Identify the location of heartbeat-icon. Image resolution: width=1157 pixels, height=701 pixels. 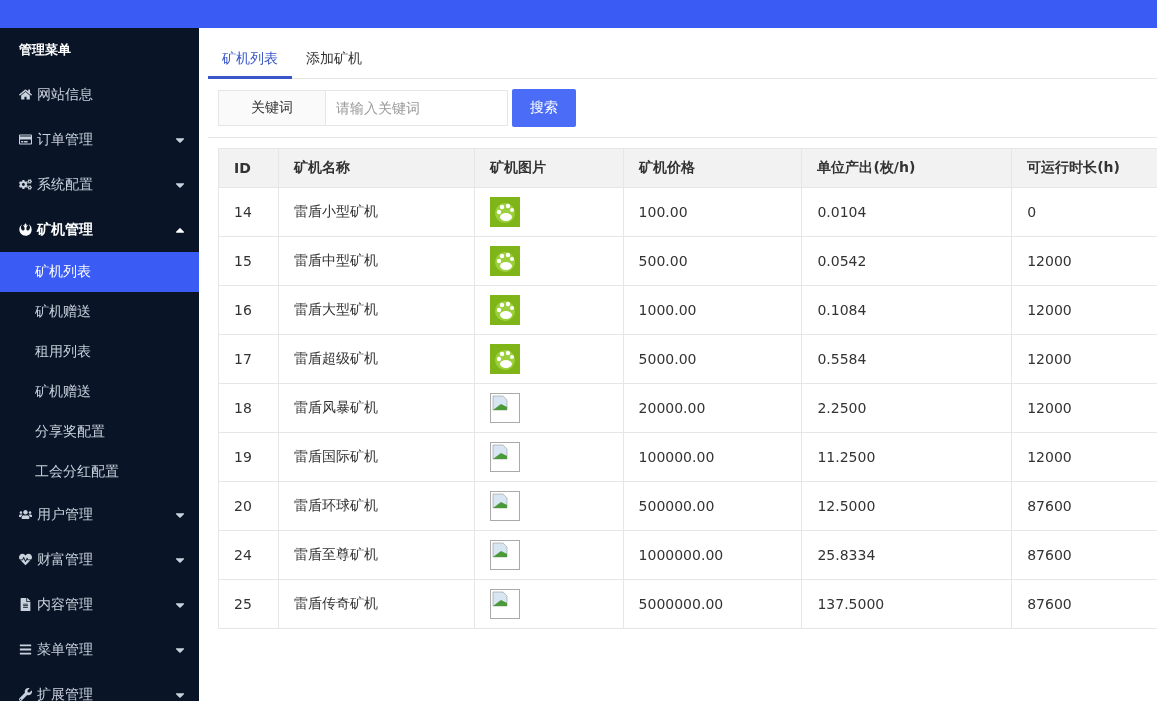
(25, 559).